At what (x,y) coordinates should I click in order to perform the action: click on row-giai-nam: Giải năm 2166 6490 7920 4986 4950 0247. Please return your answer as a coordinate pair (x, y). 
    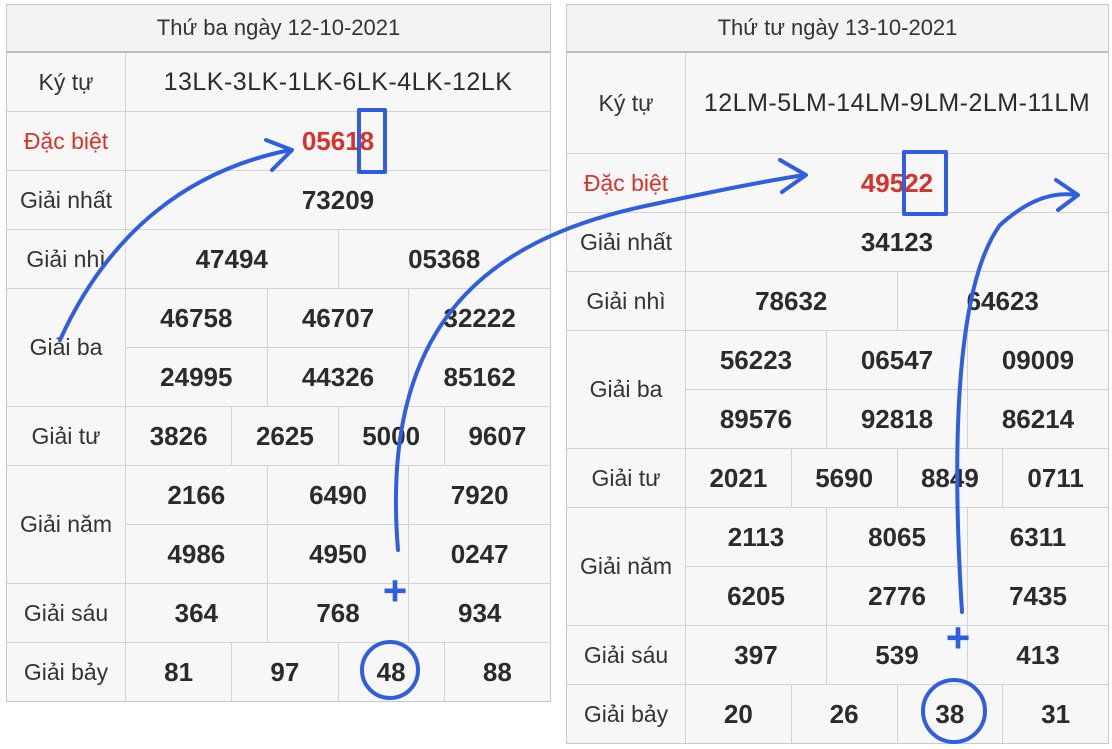
    Looking at the image, I should click on (279, 525).